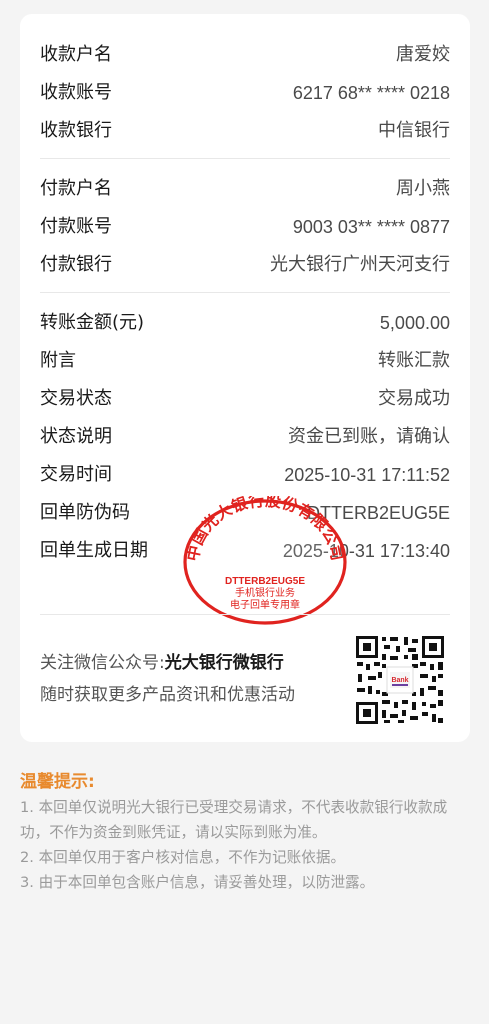 The height and width of the screenshot is (1024, 489). Describe the element at coordinates (265, 581) in the screenshot. I see `stamp-code: DTTERB2EUG5E` at that location.